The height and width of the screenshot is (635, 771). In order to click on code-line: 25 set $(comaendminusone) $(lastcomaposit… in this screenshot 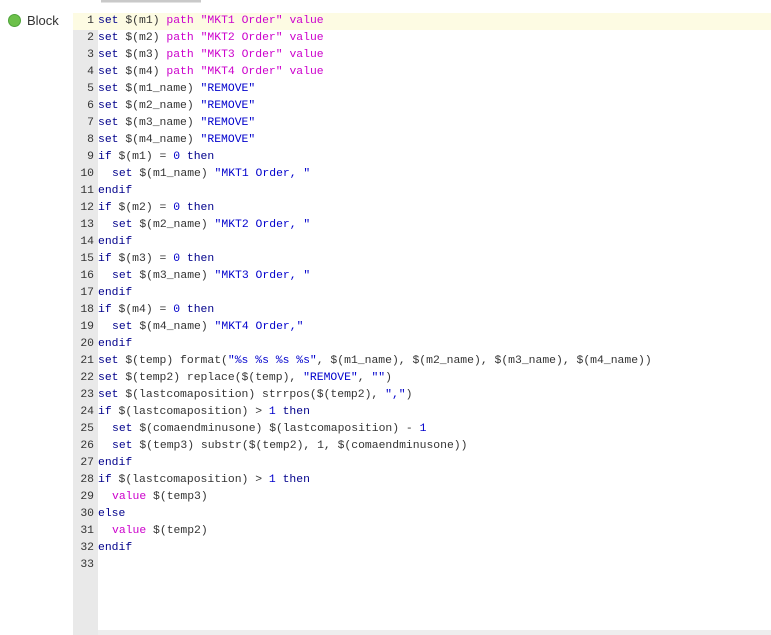, I will do `click(422, 429)`.